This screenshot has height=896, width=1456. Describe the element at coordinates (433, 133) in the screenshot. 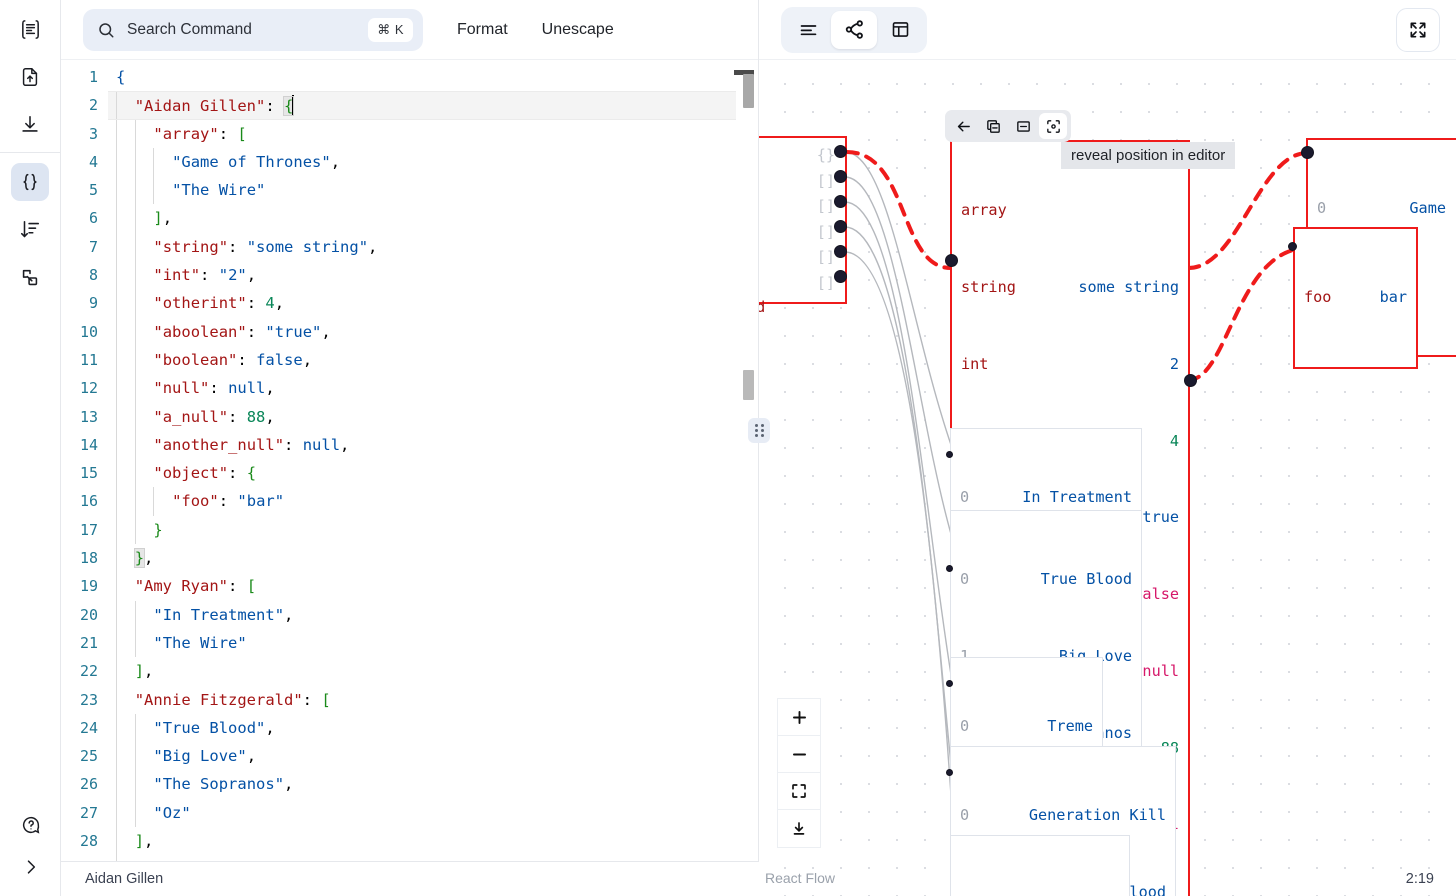

I see `code-line: "array": [` at that location.